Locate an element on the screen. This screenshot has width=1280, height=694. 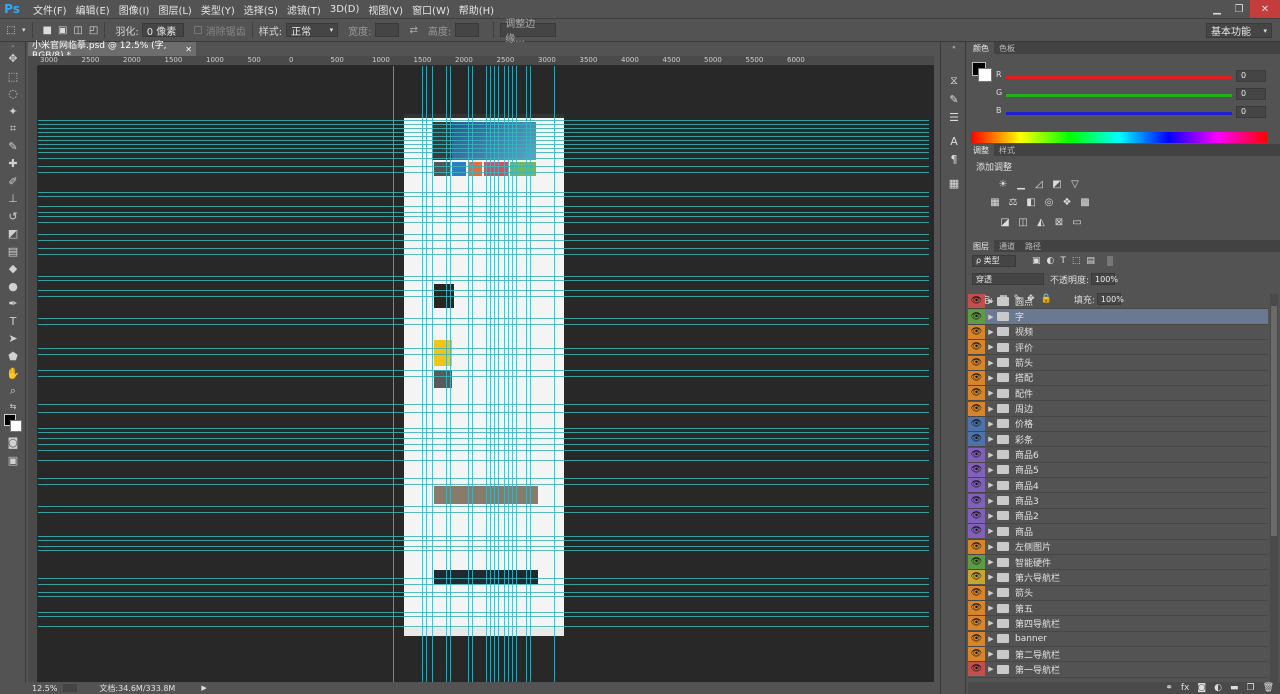
pen-tool-icon: ✒ is located at coordinates (13, 304).